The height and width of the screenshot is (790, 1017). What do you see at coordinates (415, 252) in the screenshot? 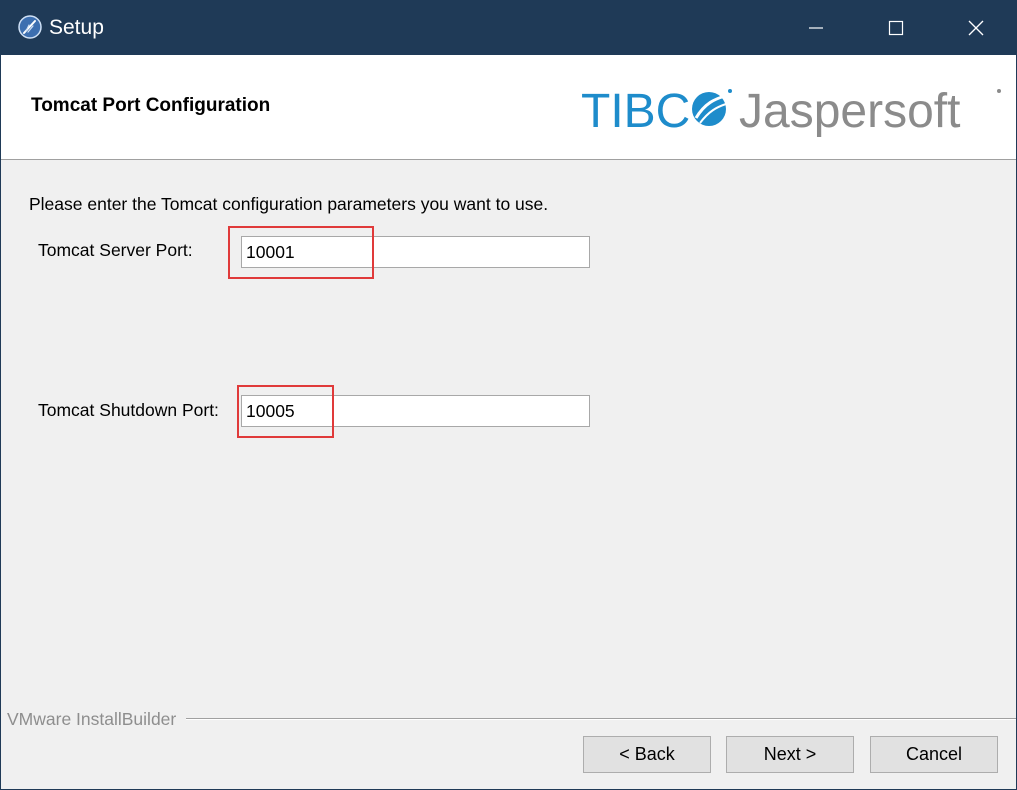
I see `server-port-input` at bounding box center [415, 252].